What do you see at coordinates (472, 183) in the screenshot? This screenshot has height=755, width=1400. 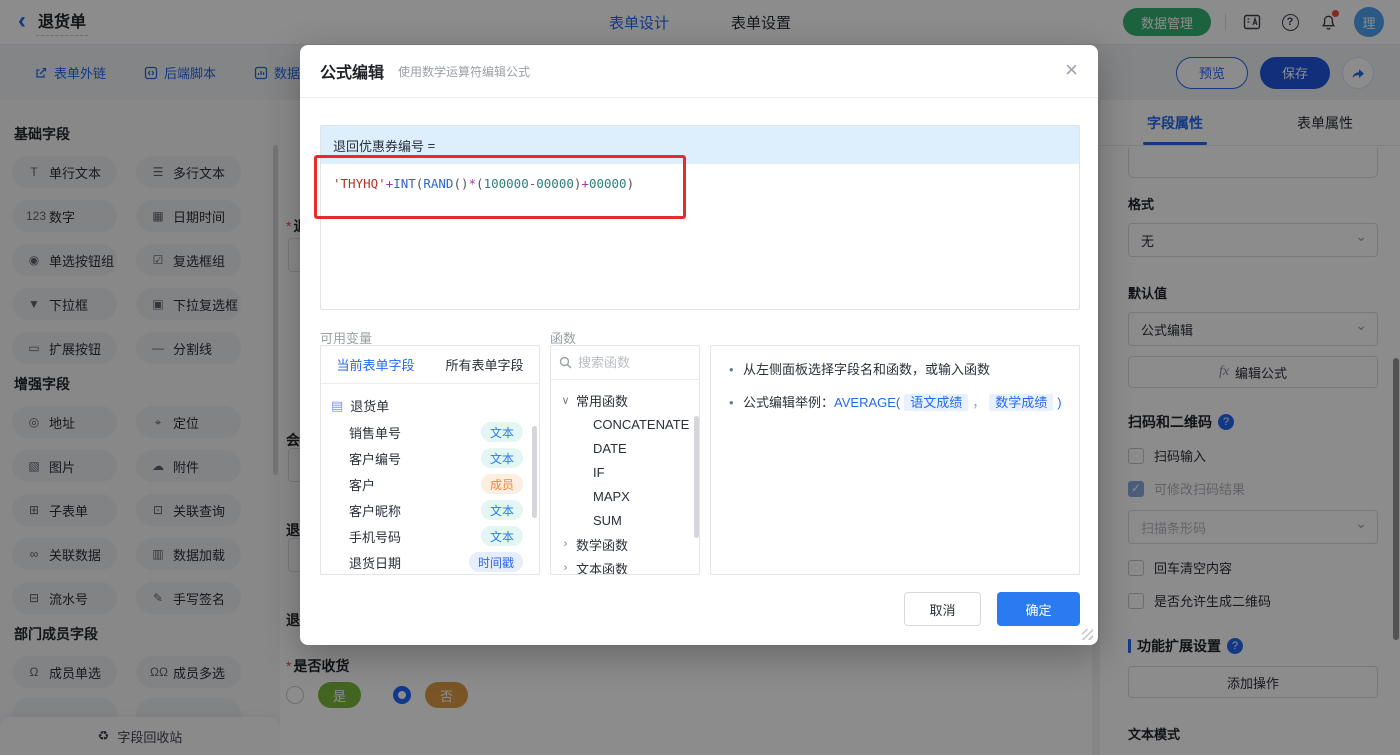 I see `formula-token: *` at bounding box center [472, 183].